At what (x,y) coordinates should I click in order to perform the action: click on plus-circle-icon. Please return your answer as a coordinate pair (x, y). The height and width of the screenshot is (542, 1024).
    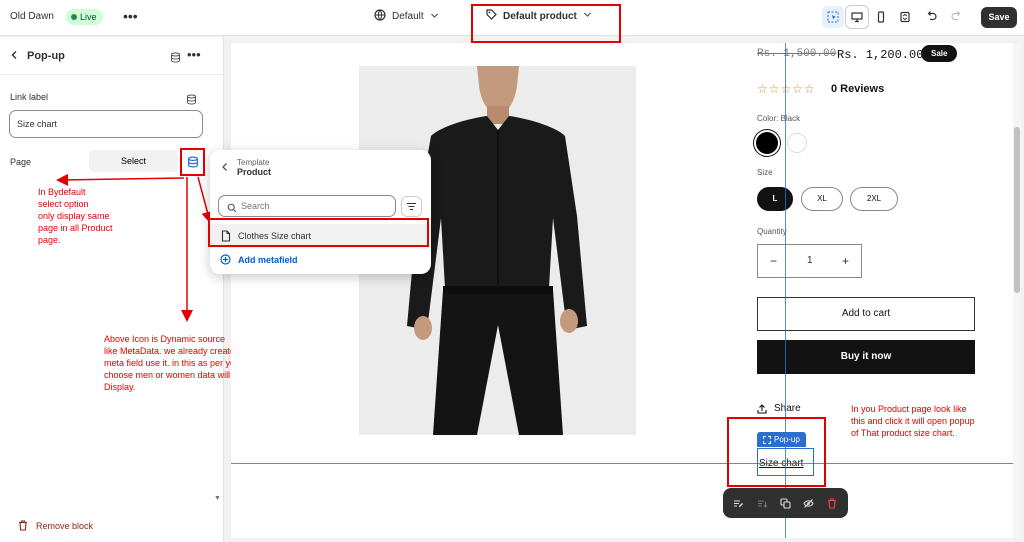
    Looking at the image, I should click on (225, 259).